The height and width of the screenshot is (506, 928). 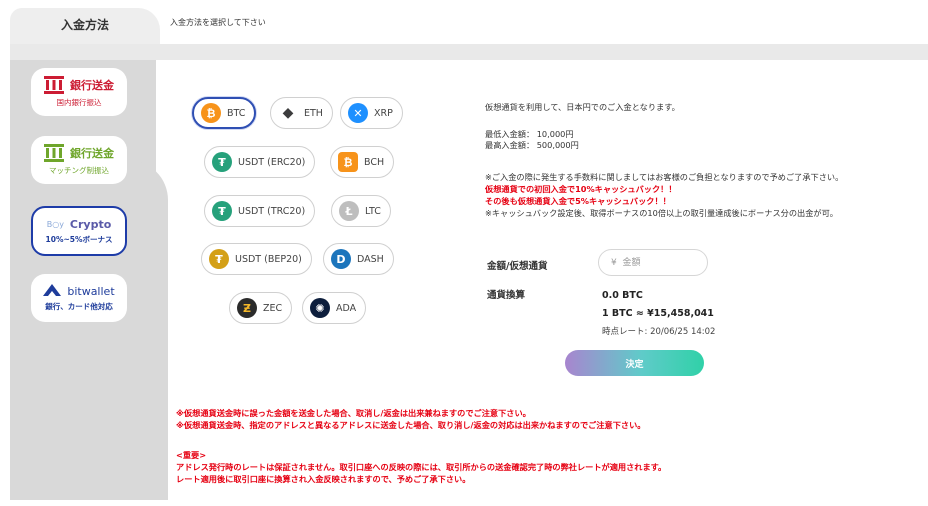 I want to click on coin-label: XRP, so click(x=383, y=113).